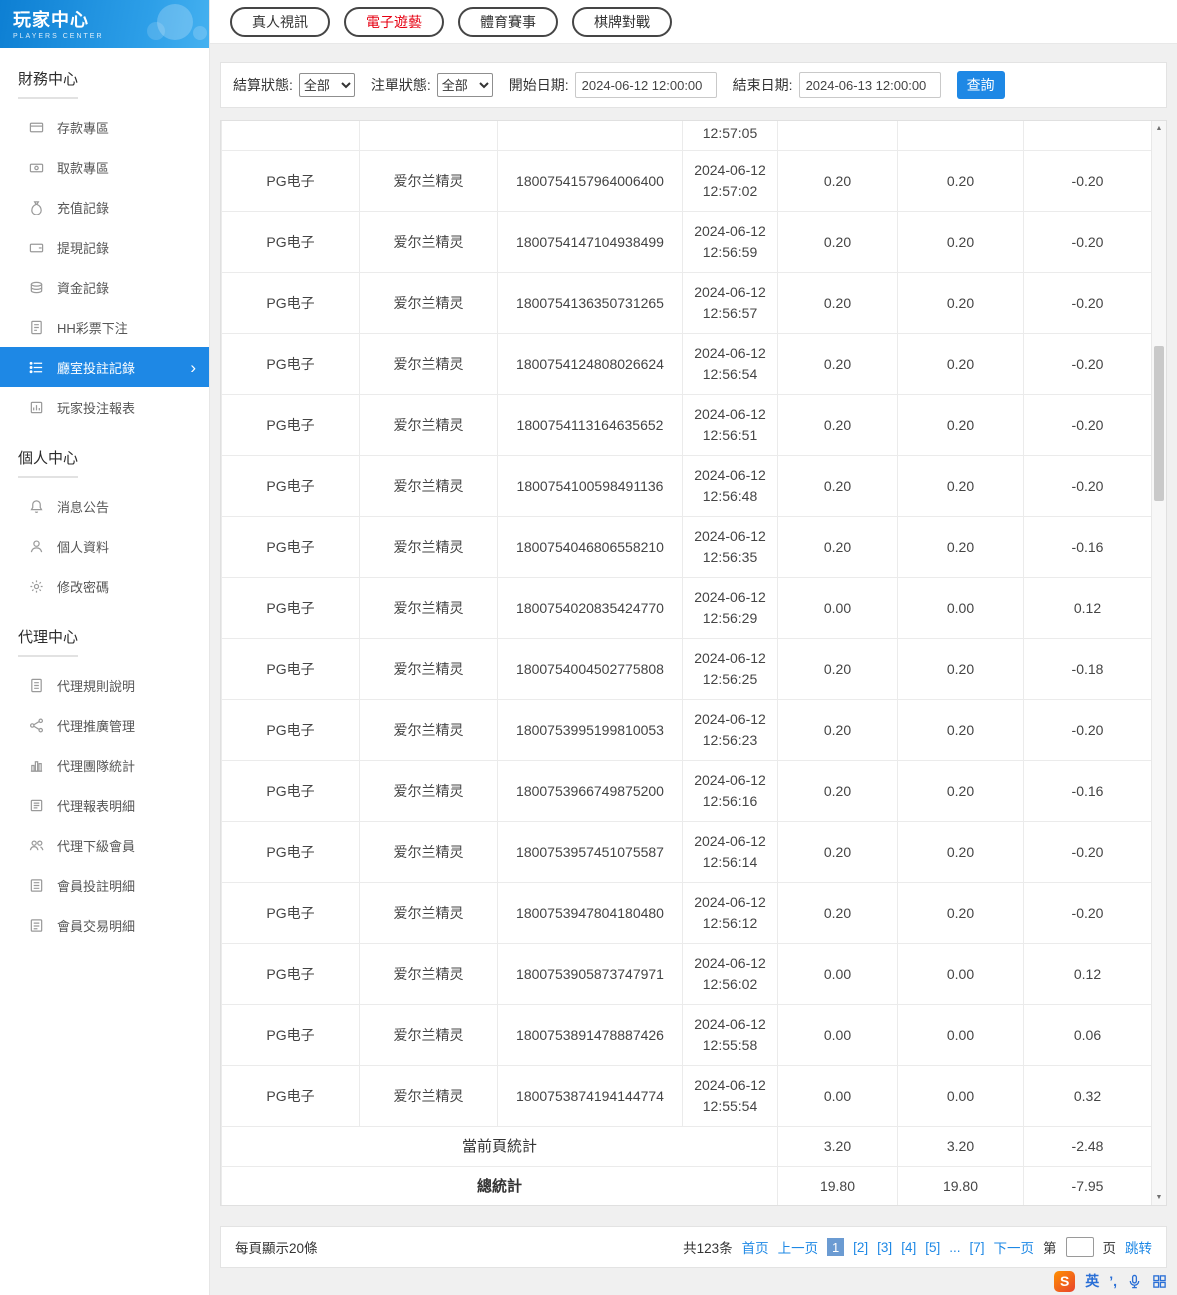 This screenshot has height=1295, width=1177. Describe the element at coordinates (36, 327) in the screenshot. I see `lottery-icon` at that location.